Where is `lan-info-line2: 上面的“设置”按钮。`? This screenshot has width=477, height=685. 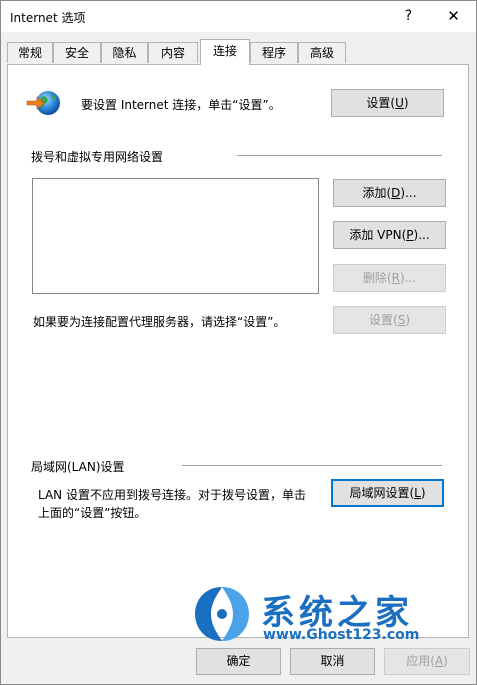 lan-info-line2: 上面的“设置”按钮。 is located at coordinates (92, 513).